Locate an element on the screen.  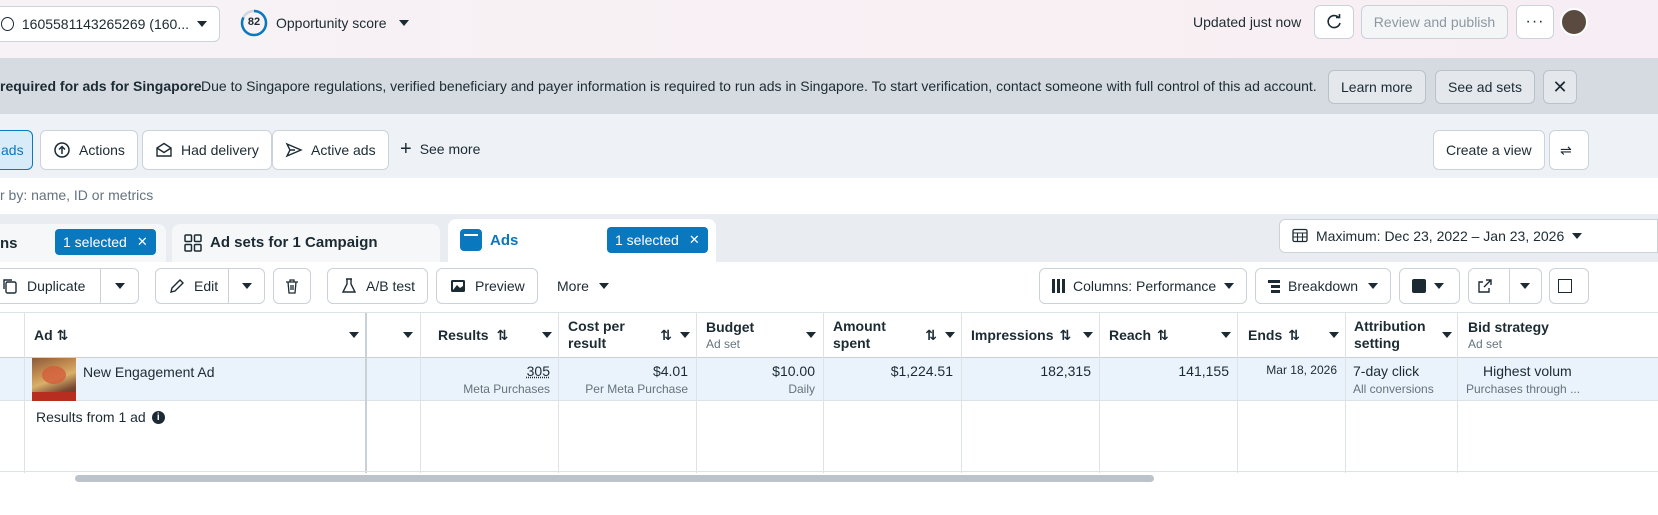
header-impressions-label: Impressions is located at coordinates (1012, 335).